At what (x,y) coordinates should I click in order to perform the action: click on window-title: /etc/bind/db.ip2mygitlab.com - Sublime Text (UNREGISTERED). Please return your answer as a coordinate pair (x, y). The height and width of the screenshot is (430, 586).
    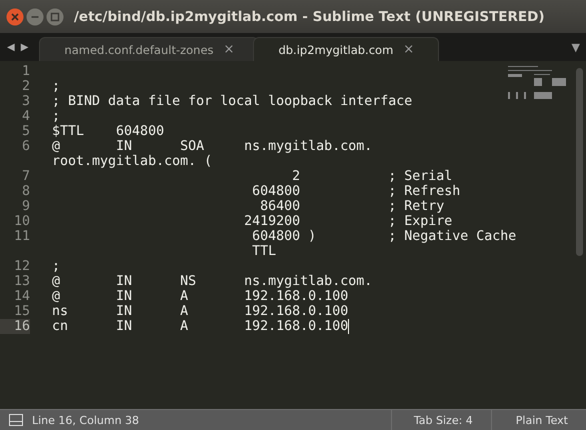
    Looking at the image, I should click on (309, 16).